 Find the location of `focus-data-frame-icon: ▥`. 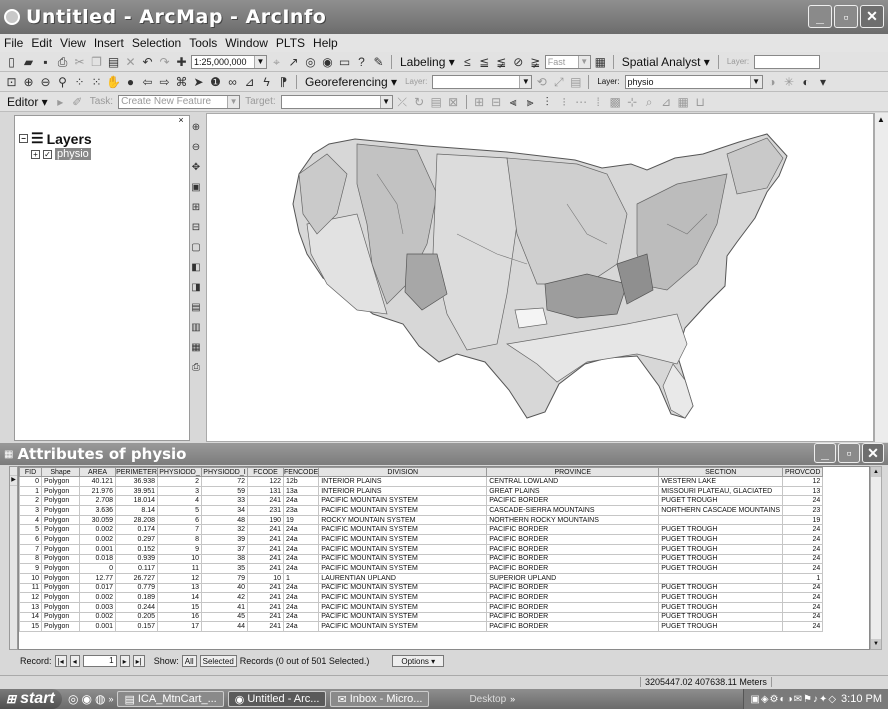

focus-data-frame-icon: ▥ is located at coordinates (196, 328).